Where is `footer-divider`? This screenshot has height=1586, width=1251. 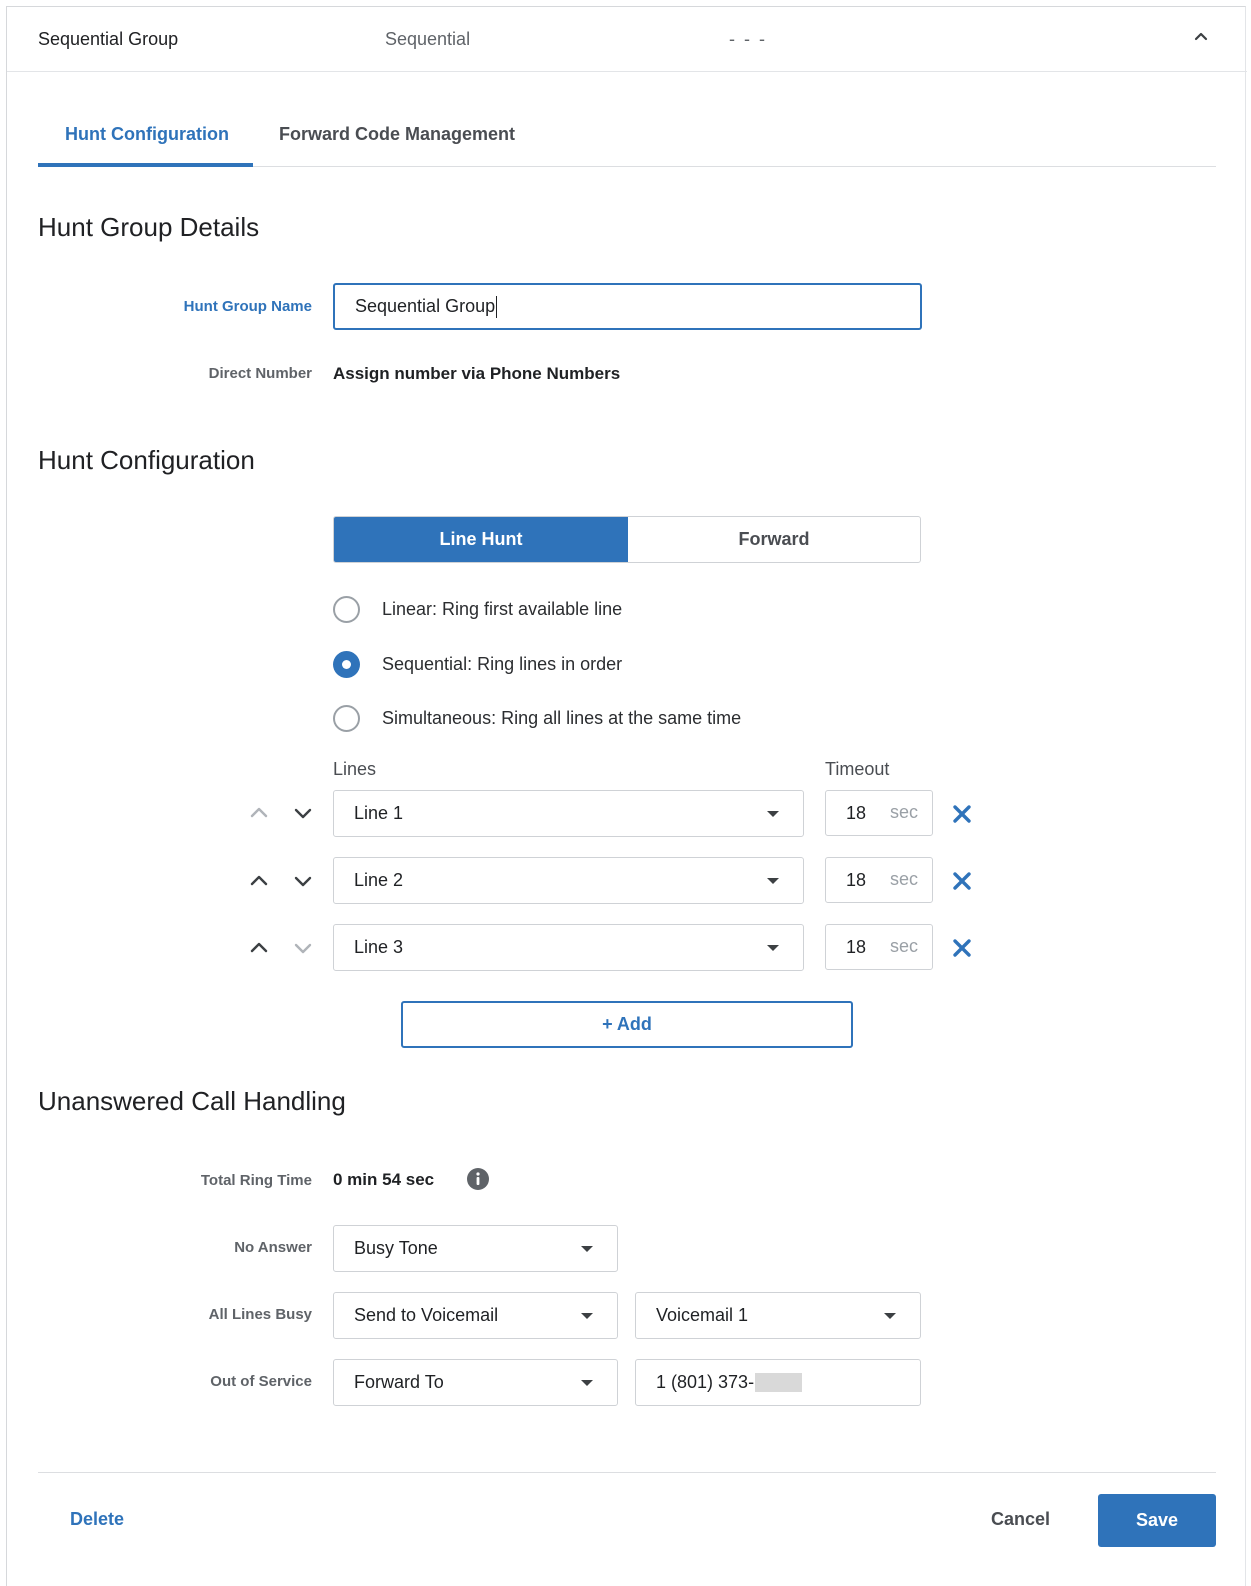
footer-divider is located at coordinates (627, 1472).